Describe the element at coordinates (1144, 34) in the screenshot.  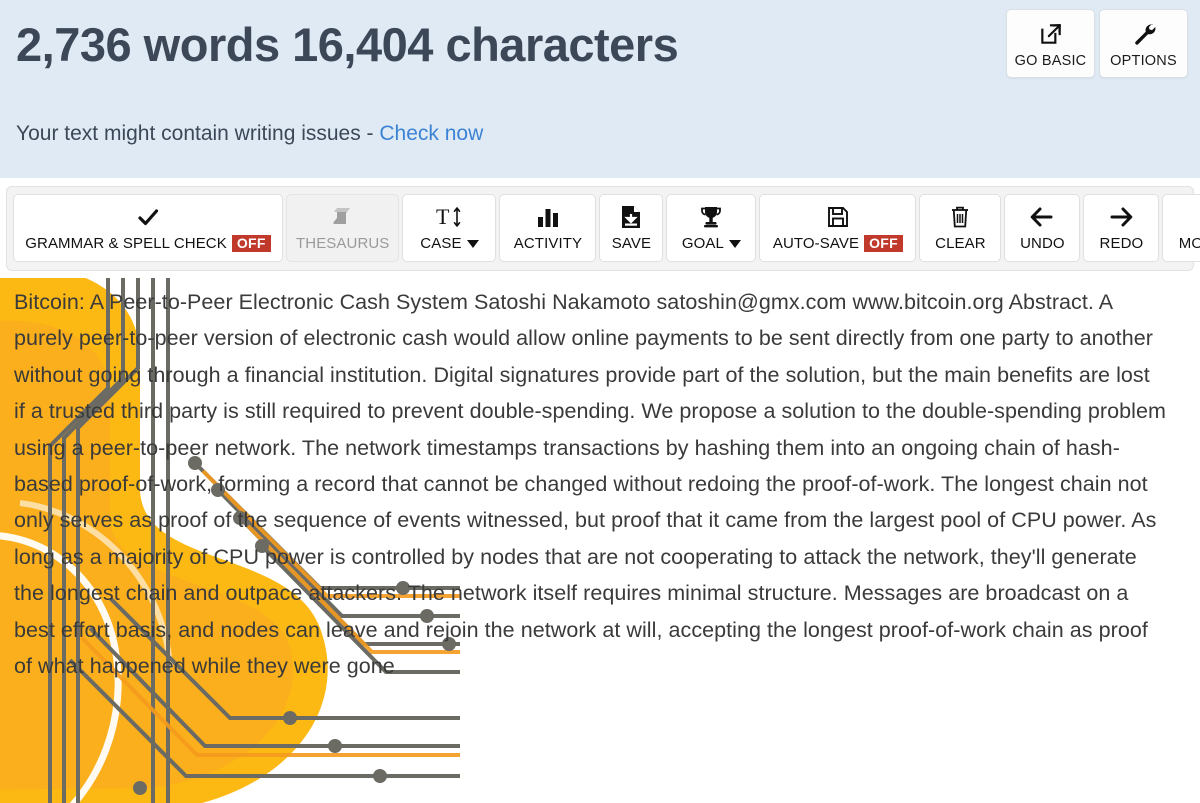
I see `wrench-icon` at that location.